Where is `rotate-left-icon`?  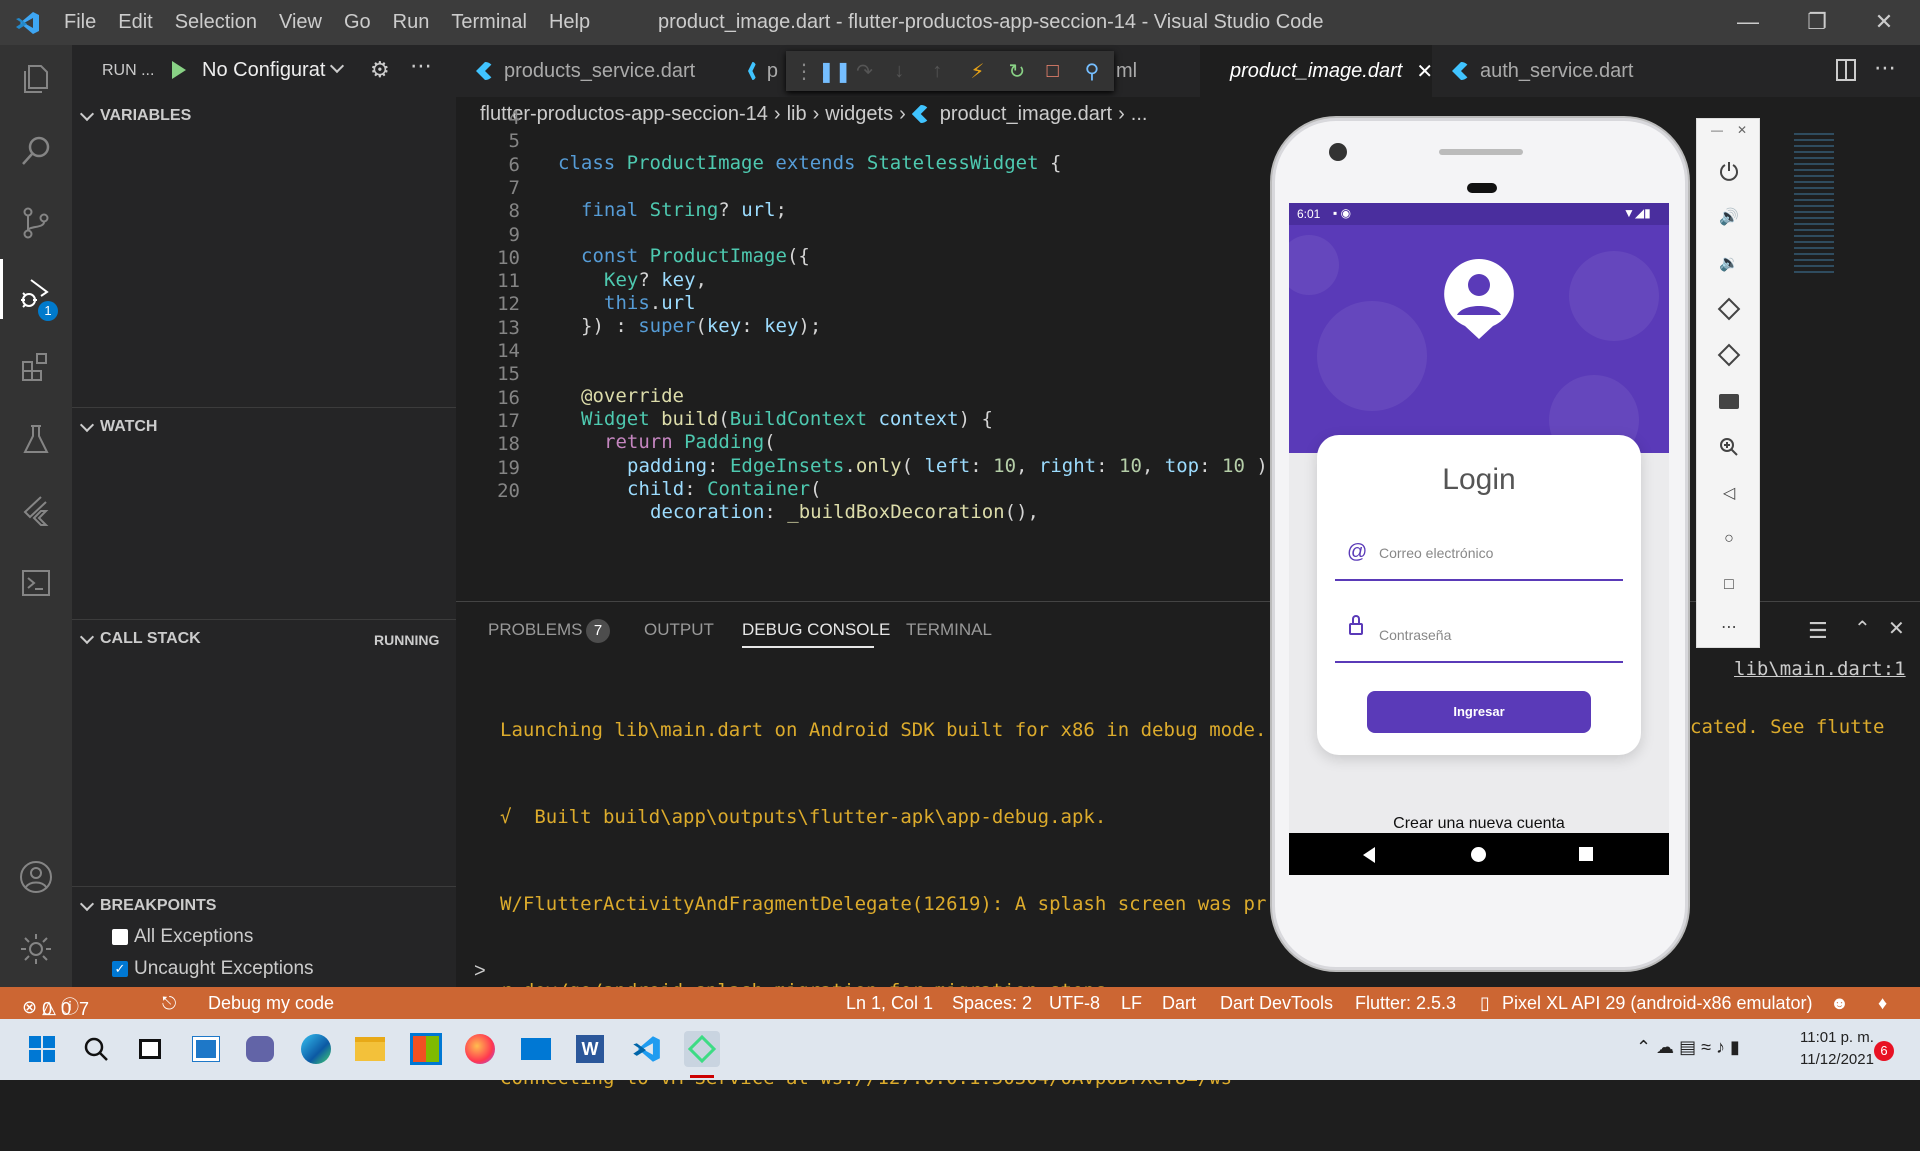
rotate-left-icon is located at coordinates (1729, 309).